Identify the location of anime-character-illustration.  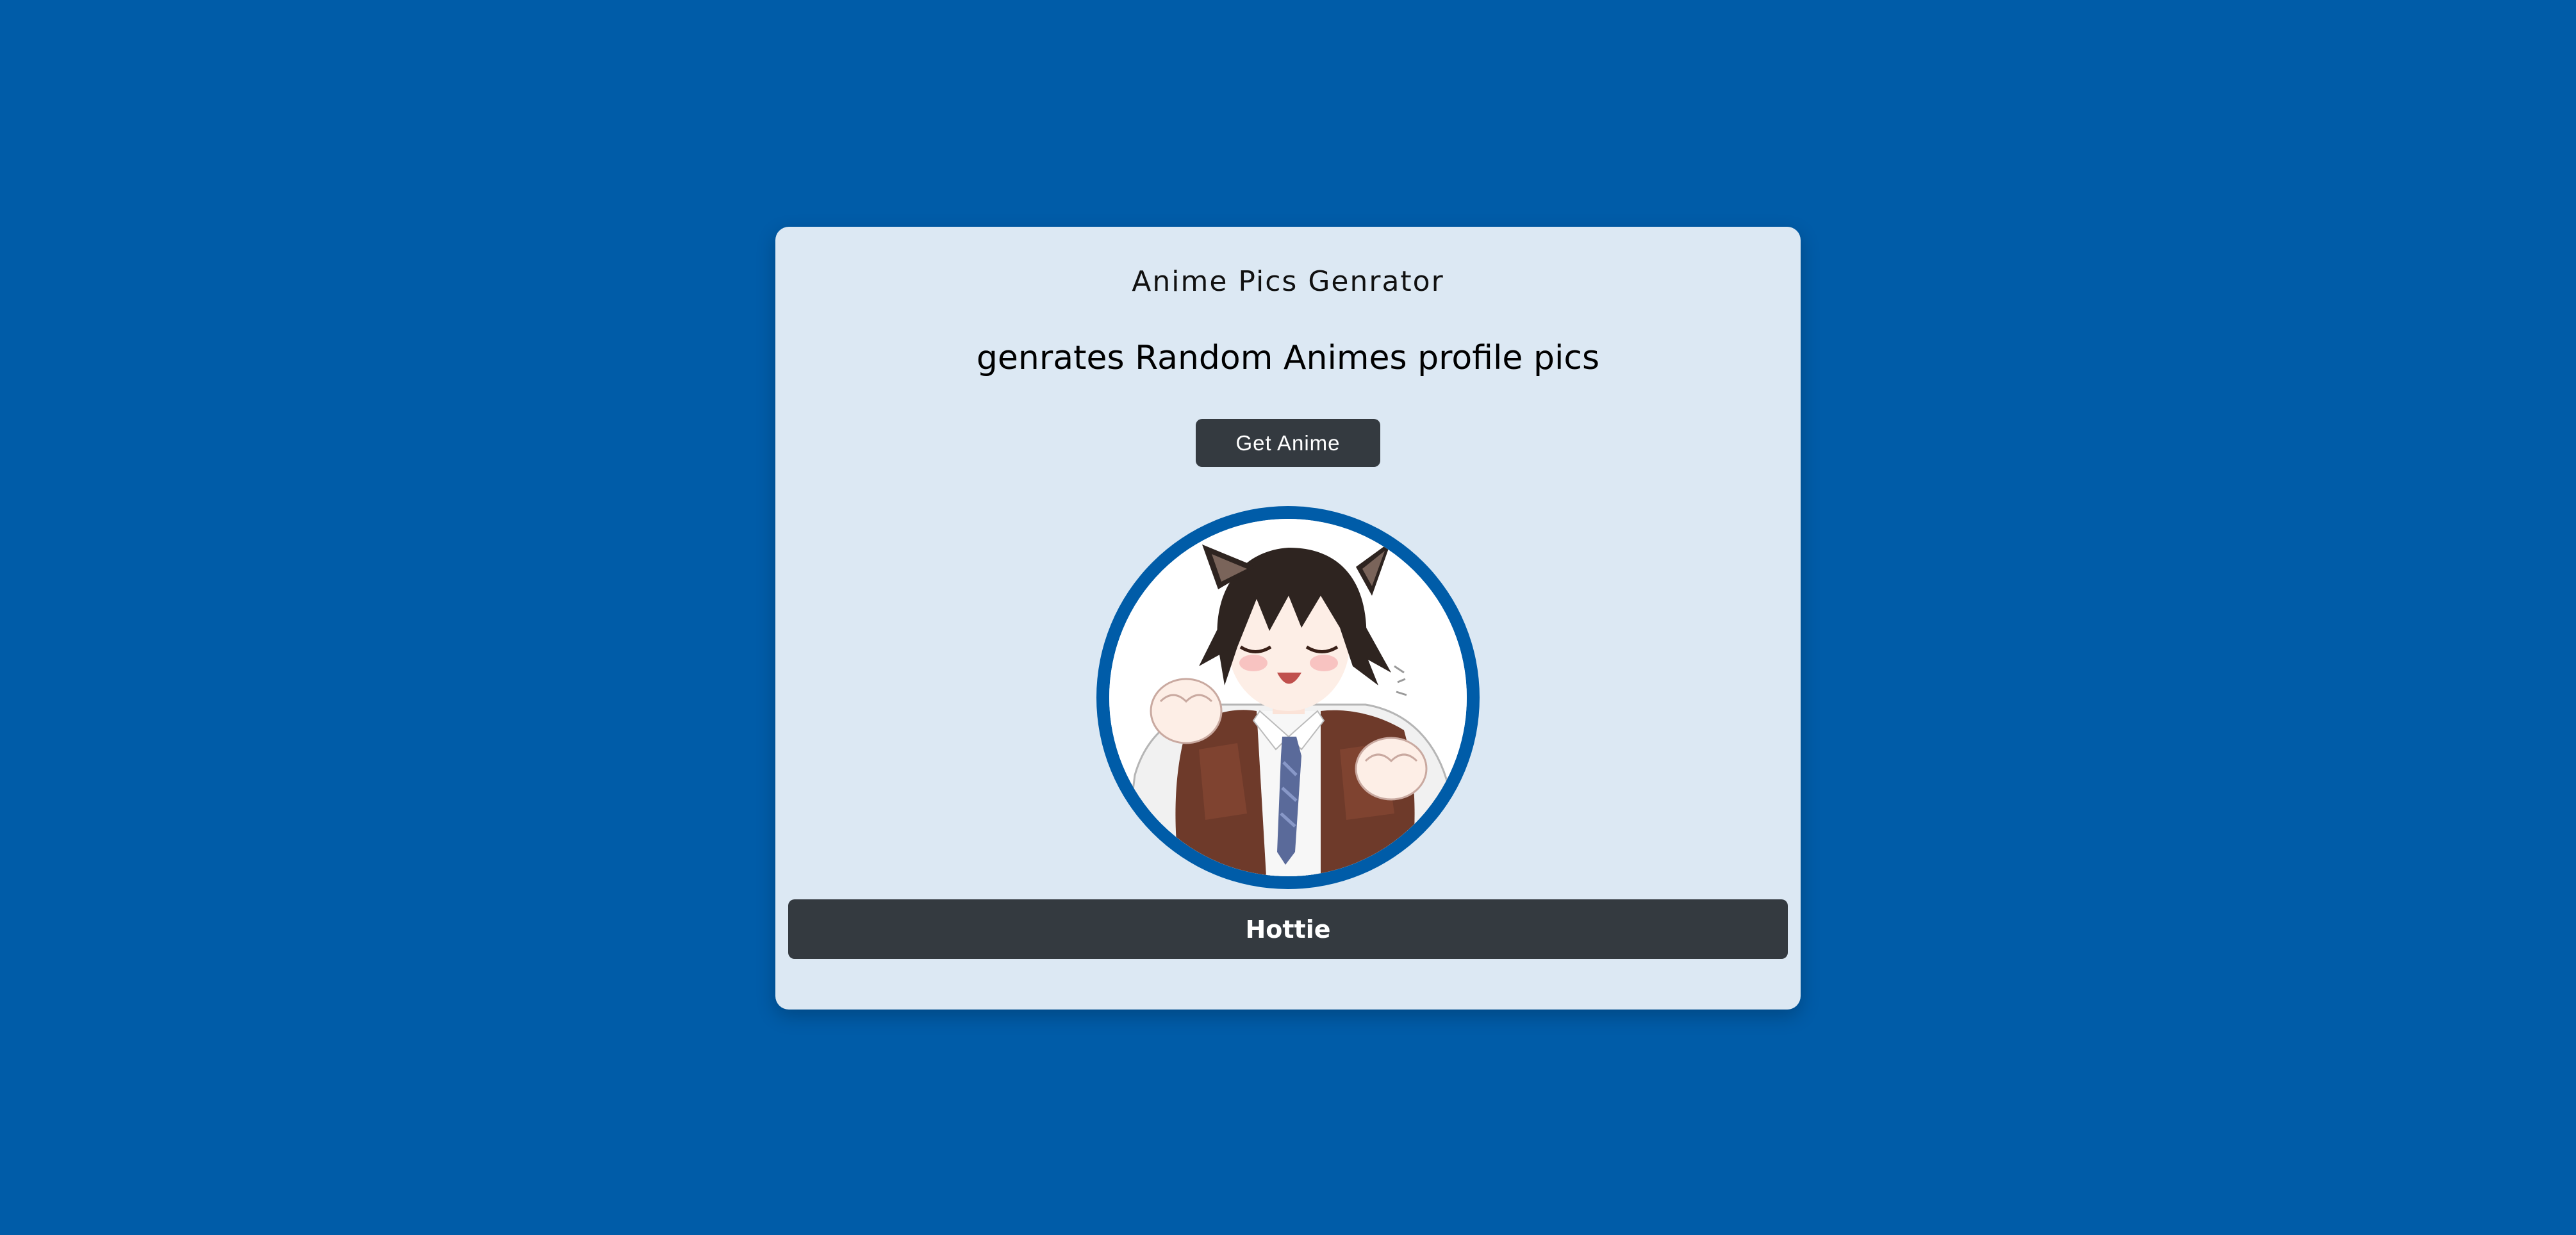
(1288, 697).